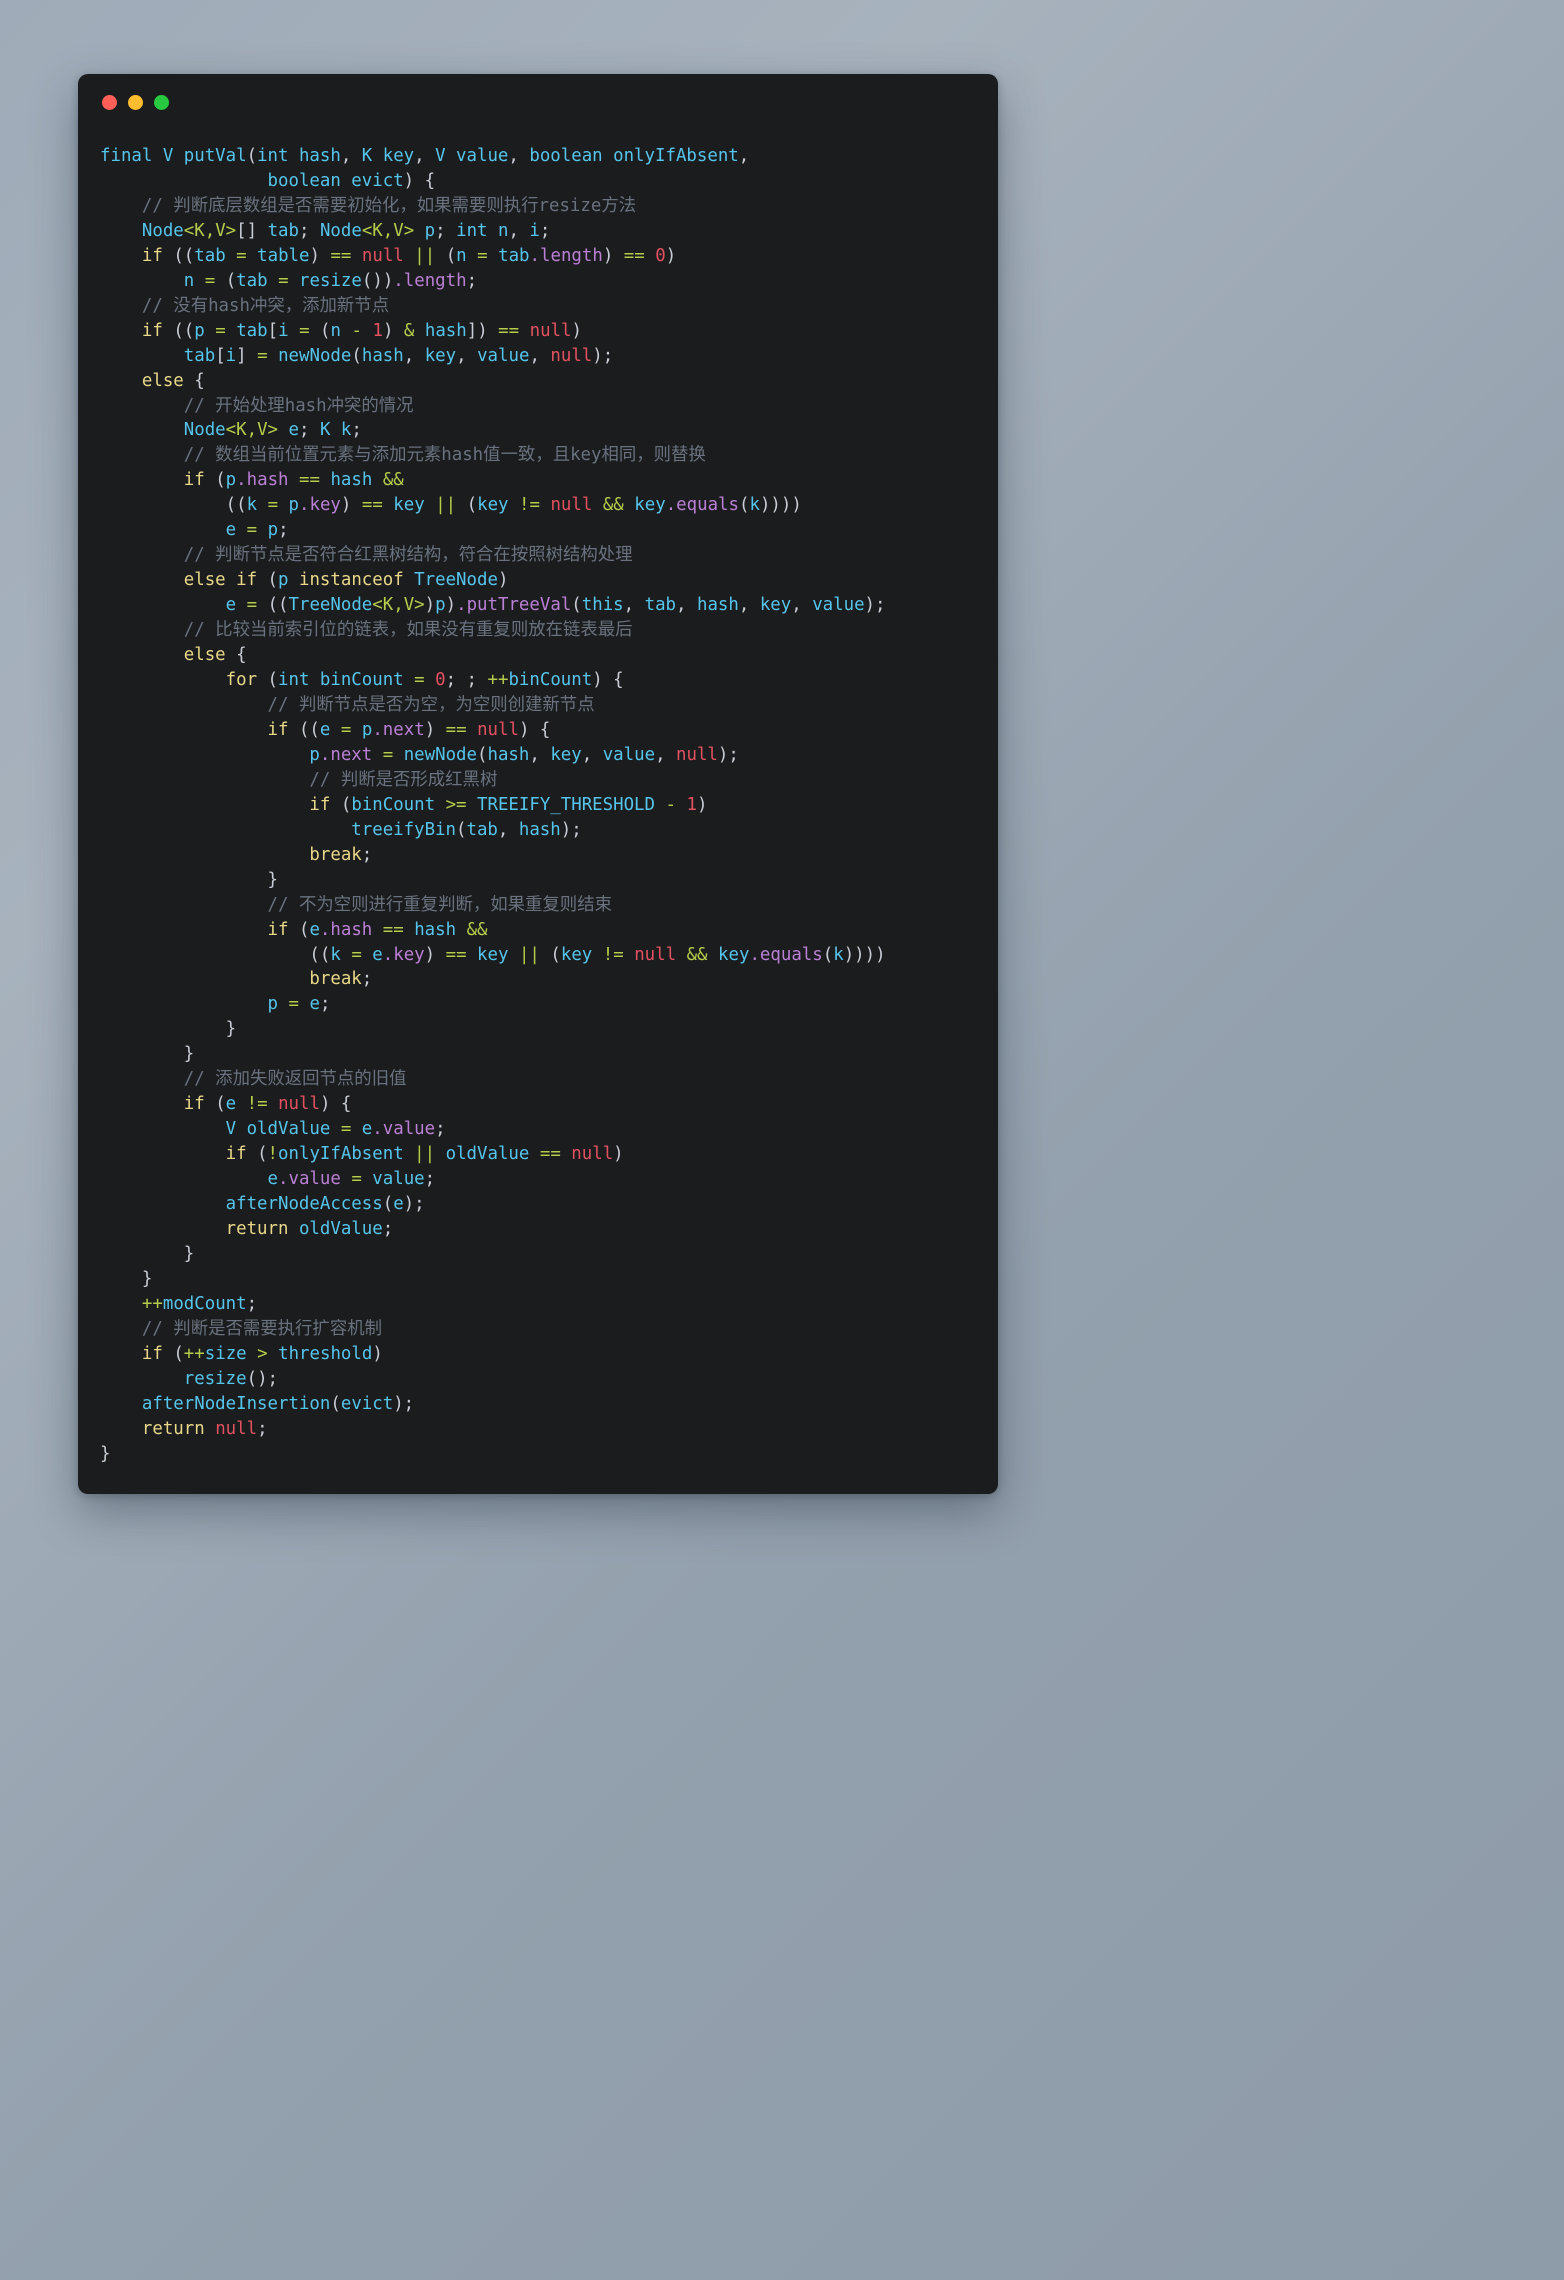 This screenshot has height=2280, width=1564. Describe the element at coordinates (162, 380) in the screenshot. I see `code-token-kw: else` at that location.